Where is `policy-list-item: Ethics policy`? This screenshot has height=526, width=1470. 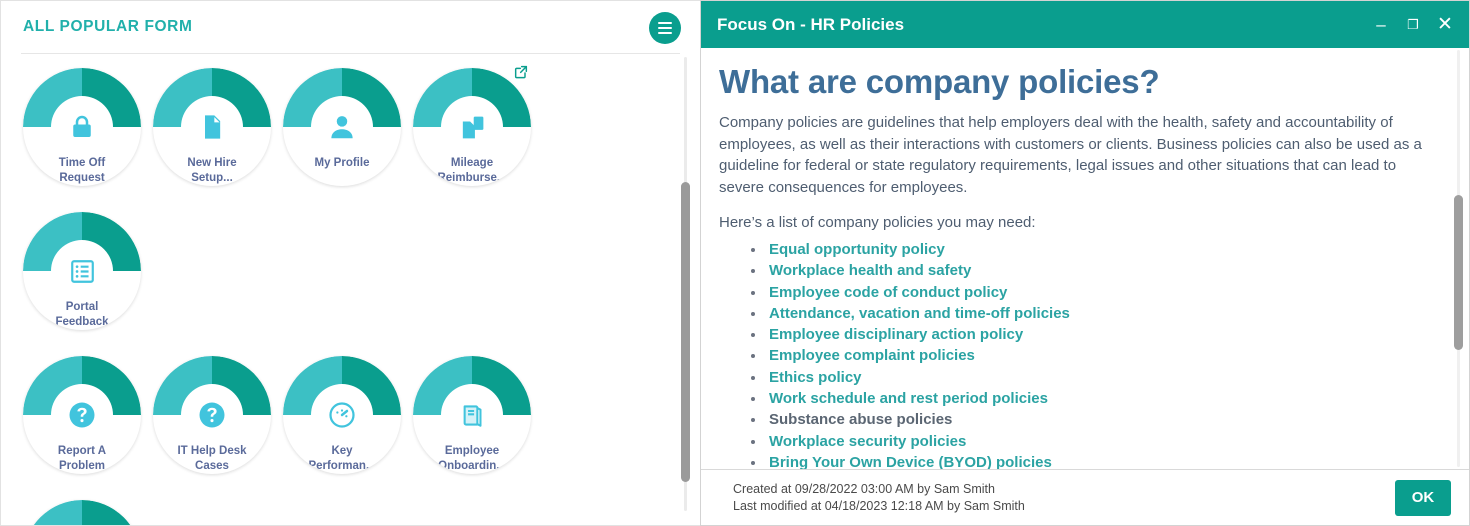
policy-list-item: Ethics policy is located at coordinates (1093, 377).